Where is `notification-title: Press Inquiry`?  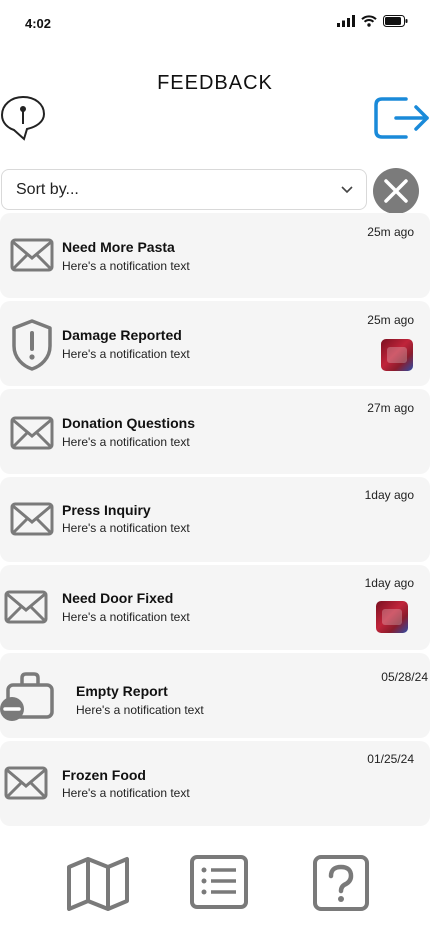
notification-title: Press Inquiry is located at coordinates (106, 510).